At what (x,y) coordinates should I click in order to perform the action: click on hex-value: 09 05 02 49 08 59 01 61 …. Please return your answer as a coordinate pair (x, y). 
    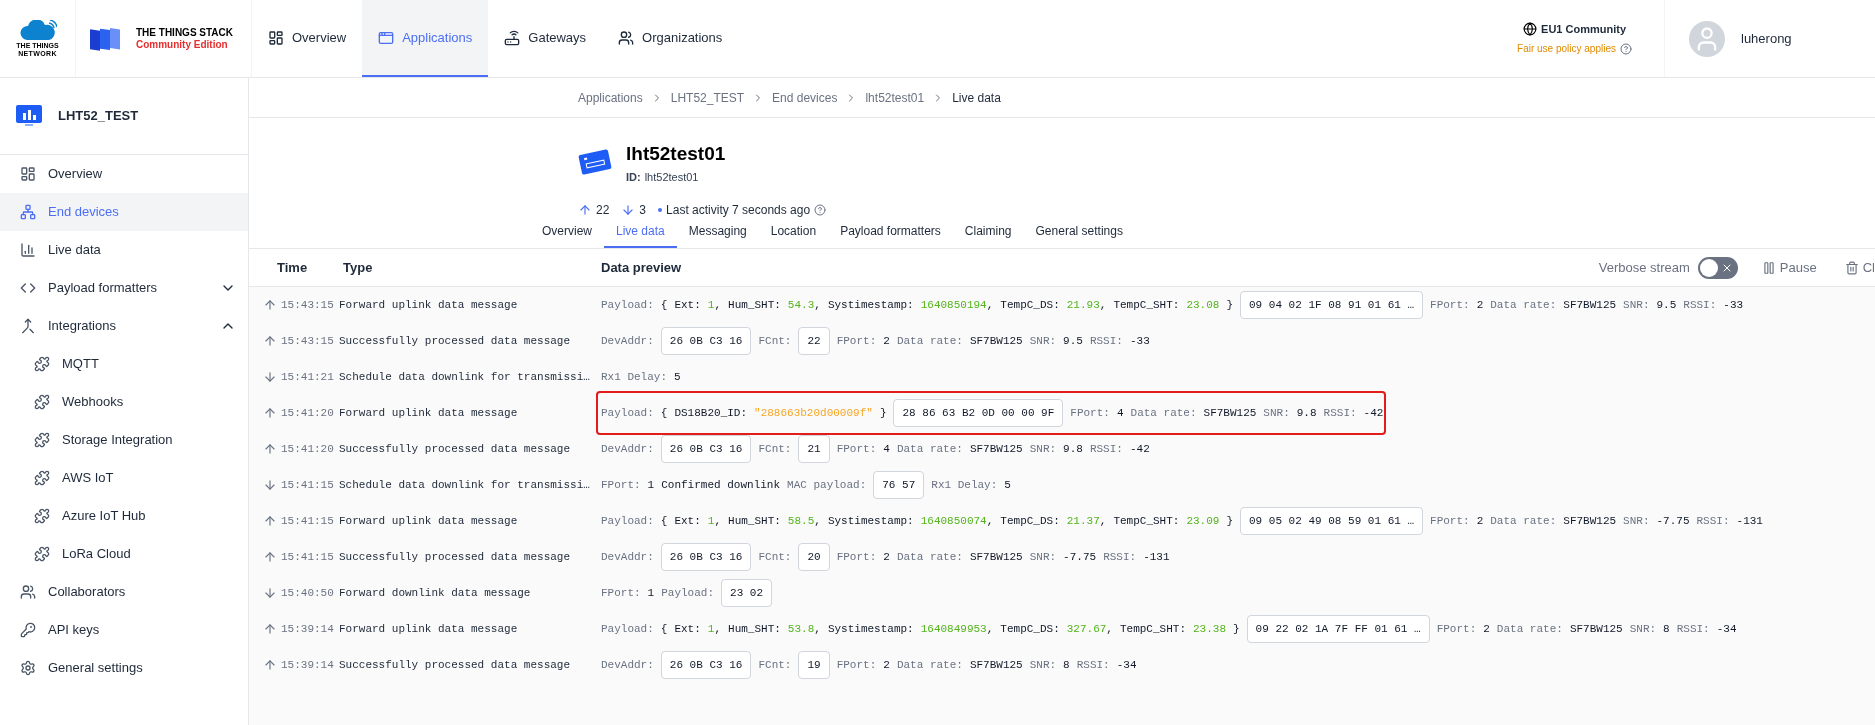
    Looking at the image, I should click on (1332, 521).